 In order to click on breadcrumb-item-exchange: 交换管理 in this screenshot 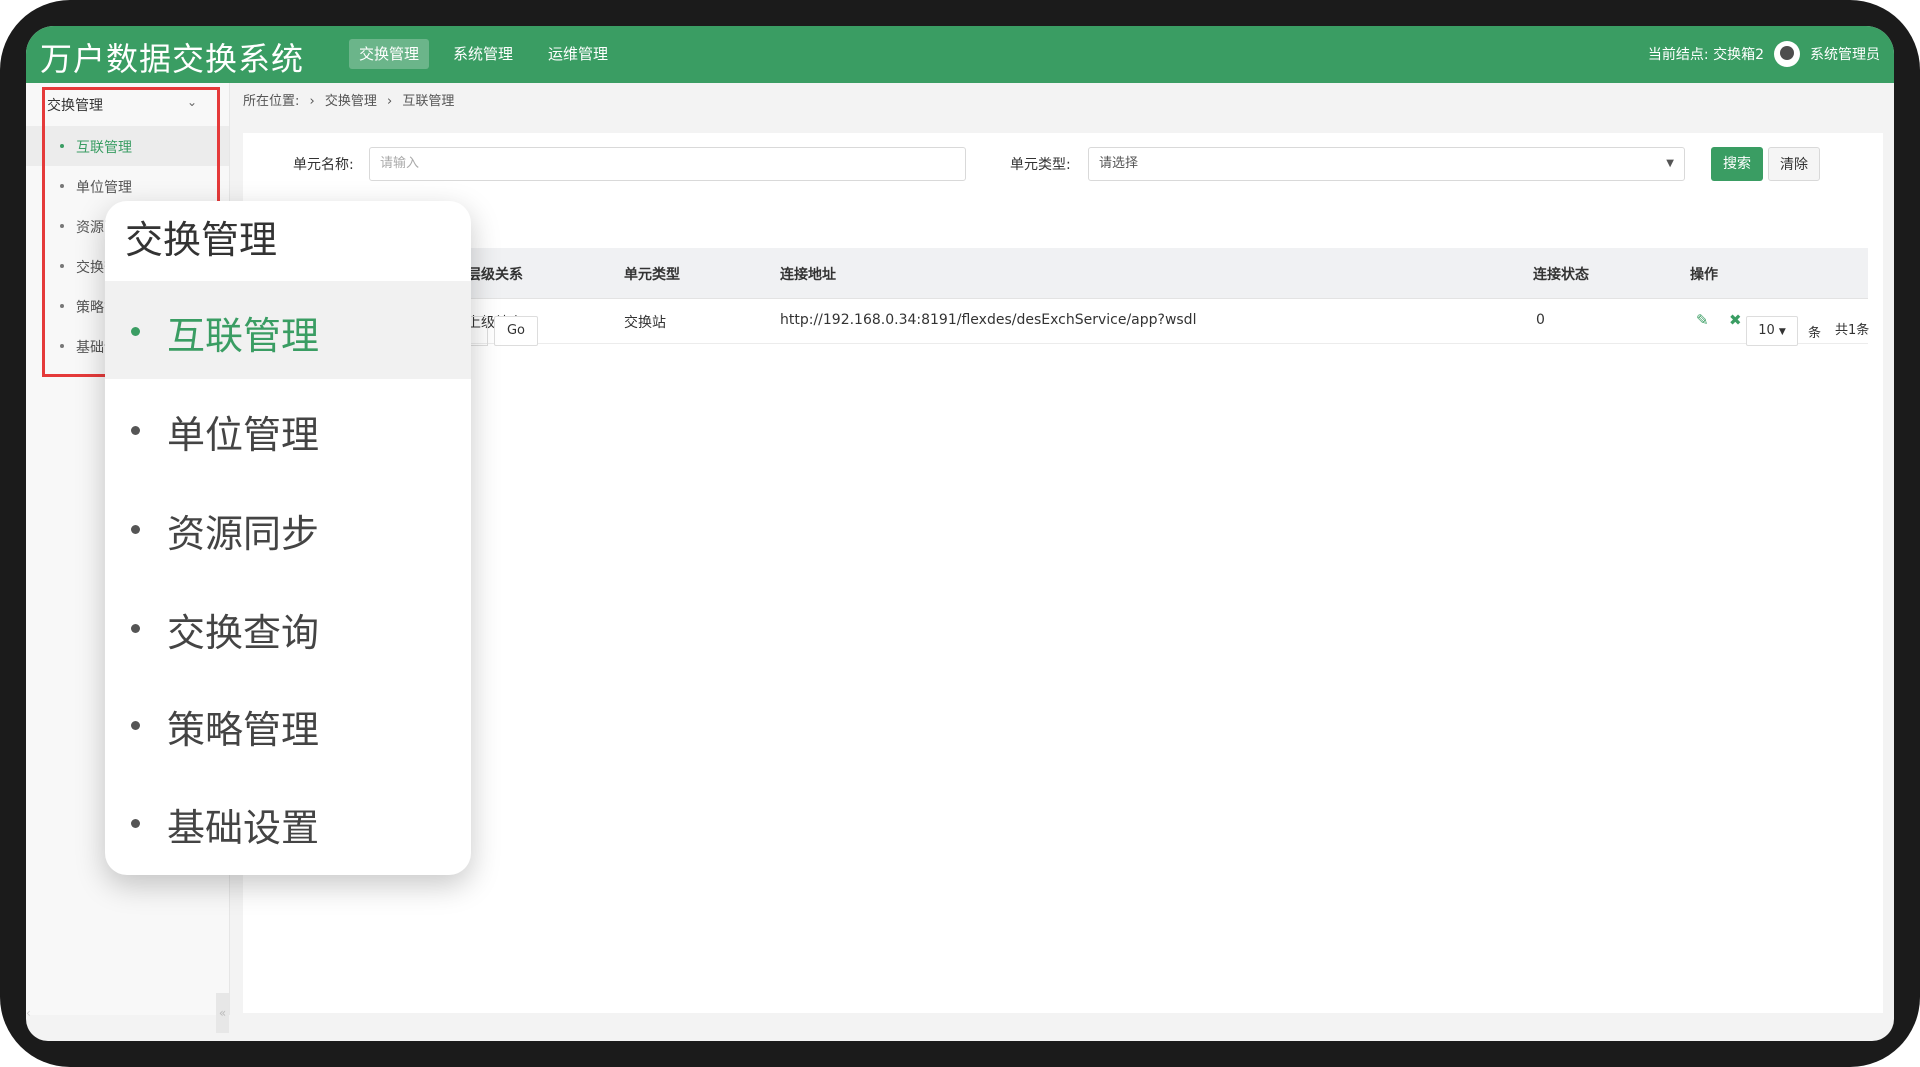, I will do `click(351, 101)`.